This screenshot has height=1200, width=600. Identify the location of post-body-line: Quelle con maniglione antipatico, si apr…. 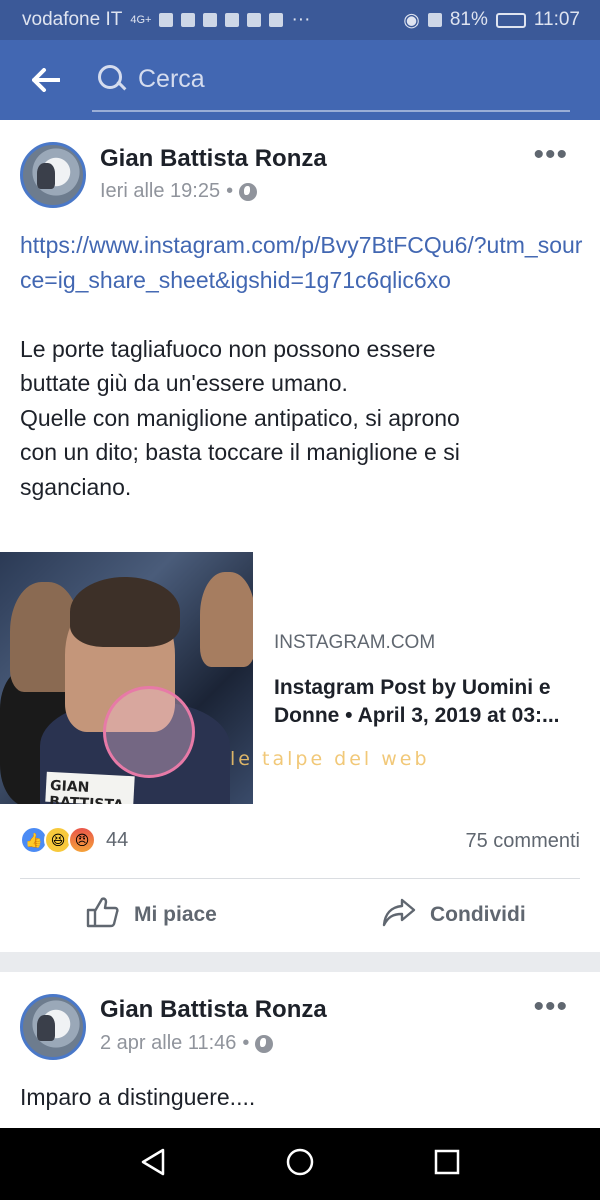
(240, 417).